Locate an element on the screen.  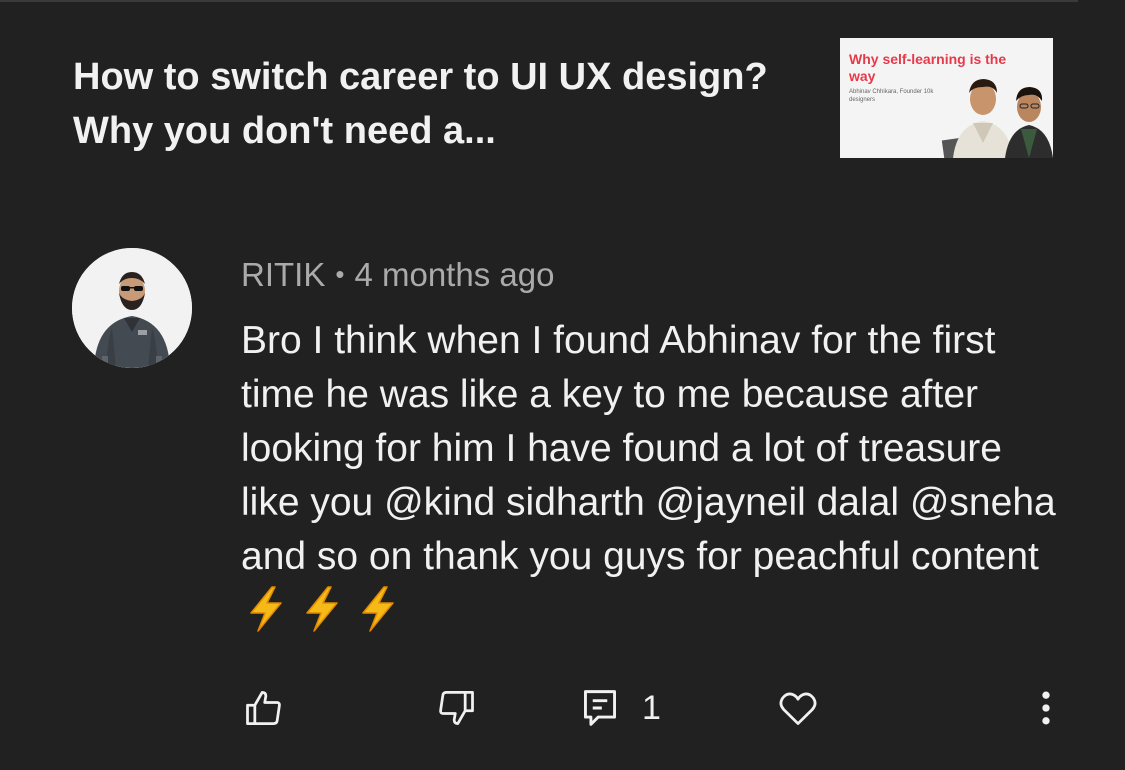
top-divider is located at coordinates (539, 1).